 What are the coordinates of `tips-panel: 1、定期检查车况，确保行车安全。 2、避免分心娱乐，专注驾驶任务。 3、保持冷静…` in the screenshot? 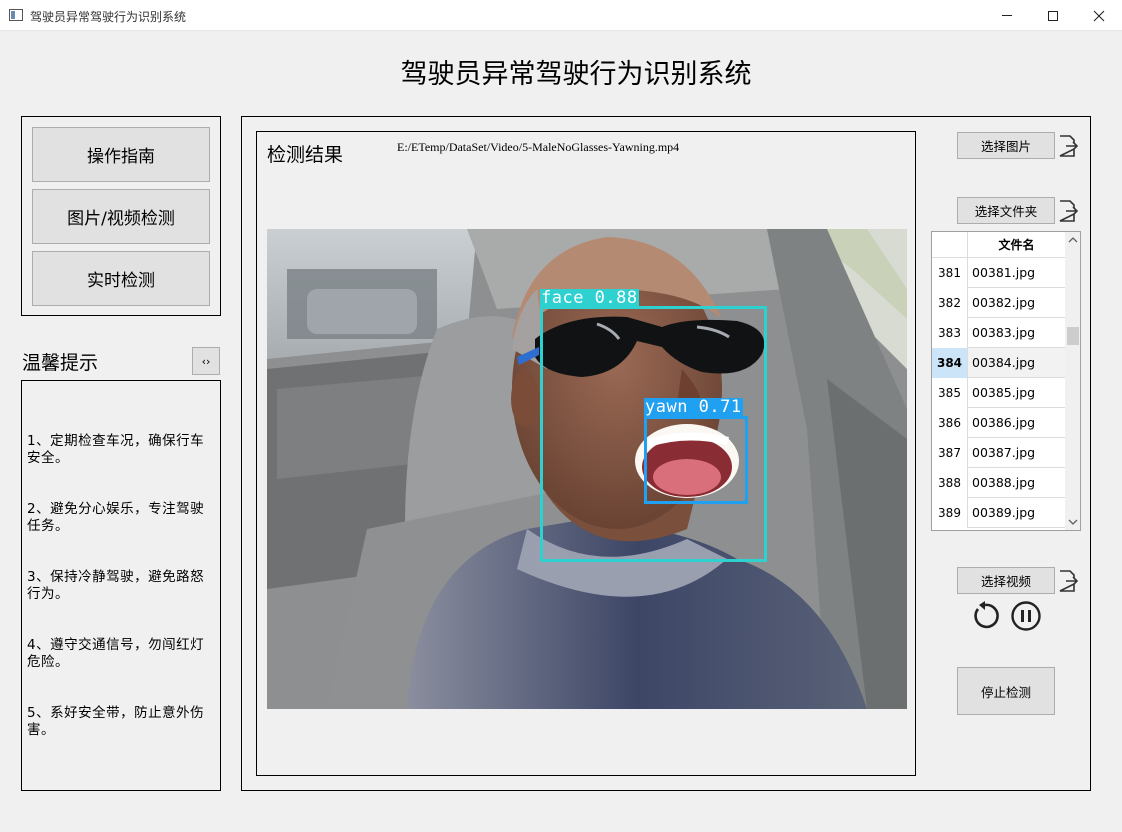 It's located at (121, 585).